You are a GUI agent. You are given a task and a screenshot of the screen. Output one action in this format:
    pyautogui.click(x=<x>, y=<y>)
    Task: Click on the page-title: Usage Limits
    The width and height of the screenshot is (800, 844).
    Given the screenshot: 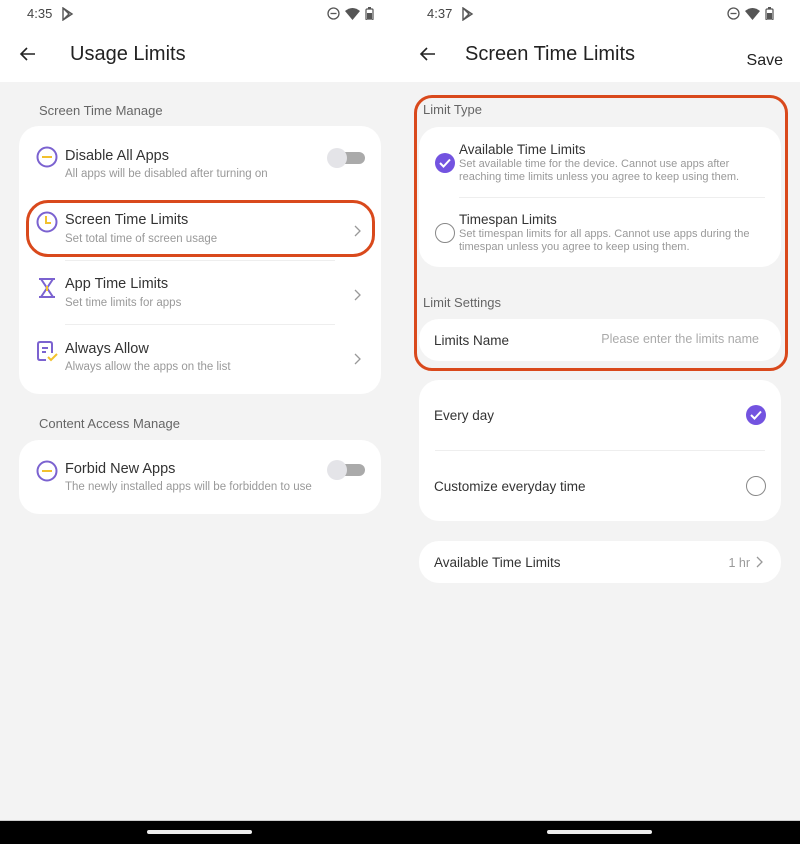 What is the action you would take?
    pyautogui.click(x=128, y=54)
    